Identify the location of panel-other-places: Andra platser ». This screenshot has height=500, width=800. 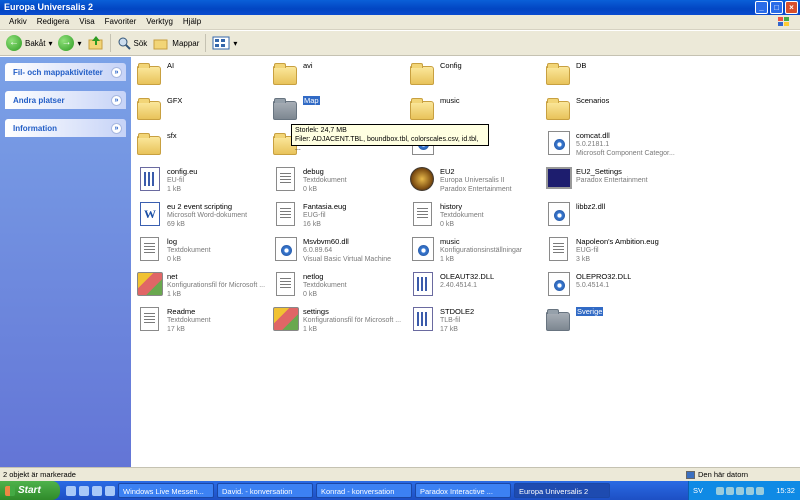
(65, 100).